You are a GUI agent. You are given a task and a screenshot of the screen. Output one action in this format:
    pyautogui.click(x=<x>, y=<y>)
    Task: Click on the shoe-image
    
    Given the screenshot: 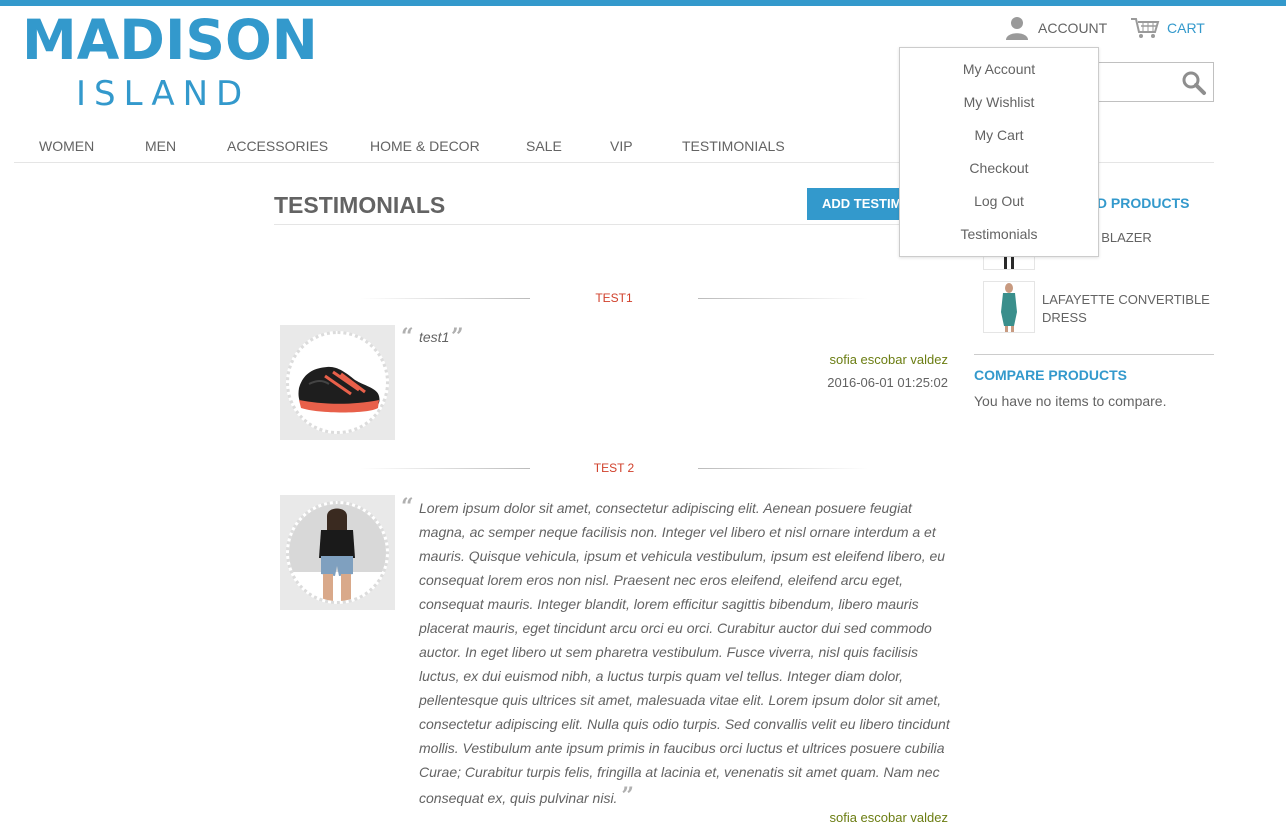 What is the action you would take?
    pyautogui.click(x=337, y=382)
    